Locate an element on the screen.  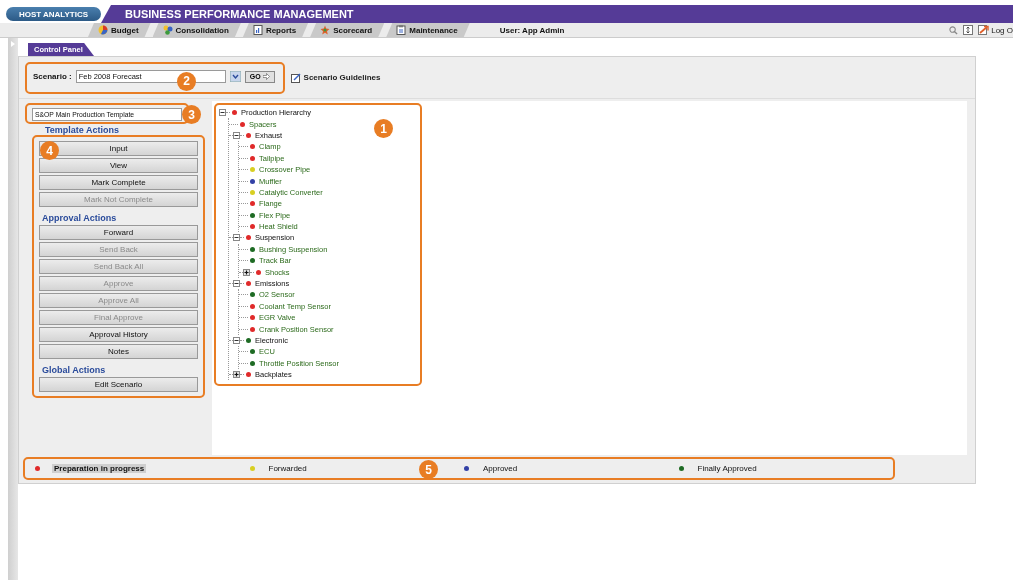
legend-label: Forwarded is located at coordinates (287, 468).